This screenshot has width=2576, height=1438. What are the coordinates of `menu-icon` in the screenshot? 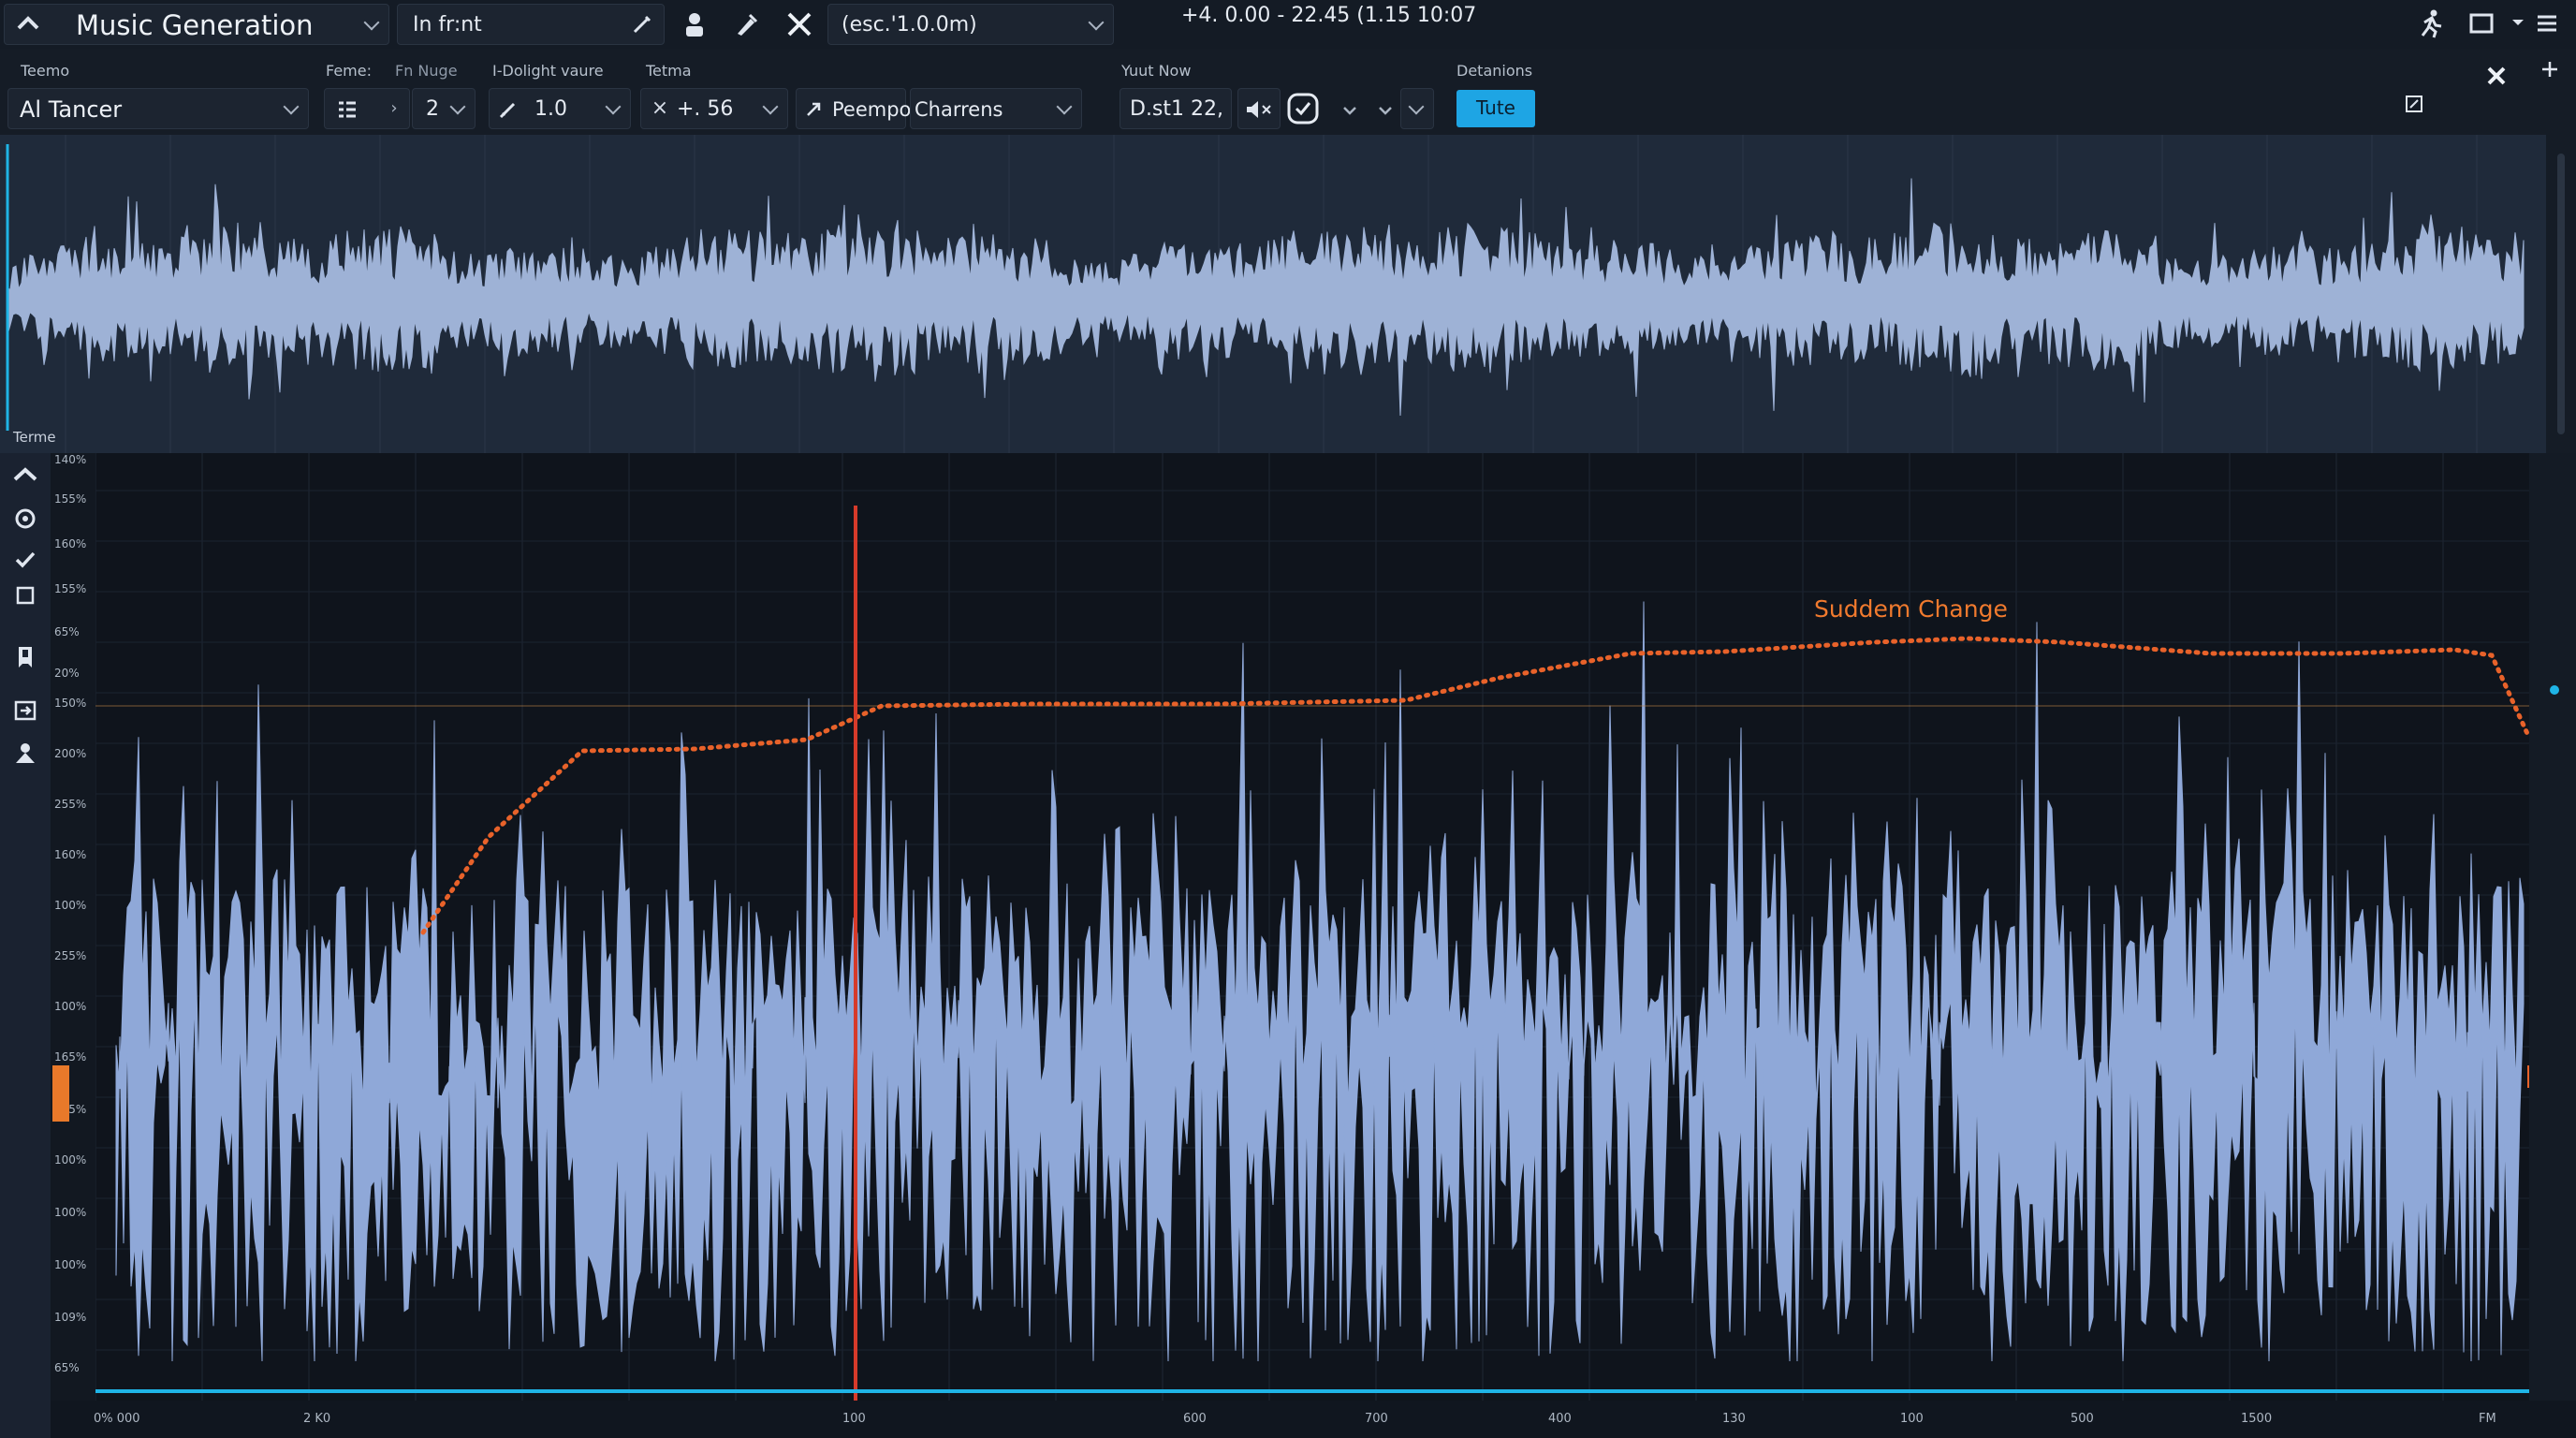 It's located at (2547, 23).